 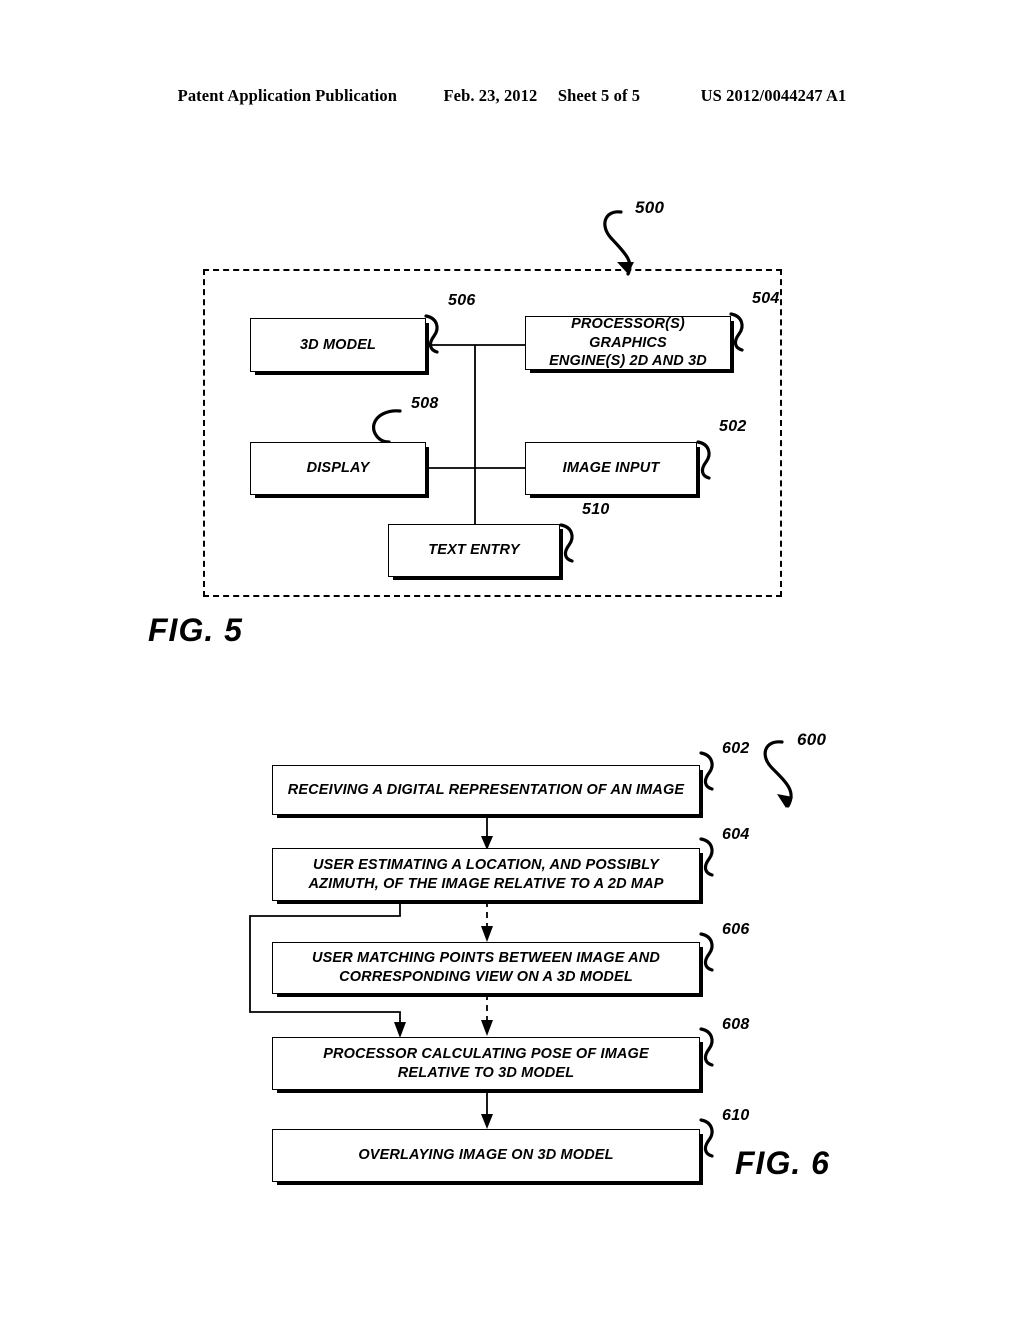 I want to click on refnum-600: 600, so click(x=812, y=739).